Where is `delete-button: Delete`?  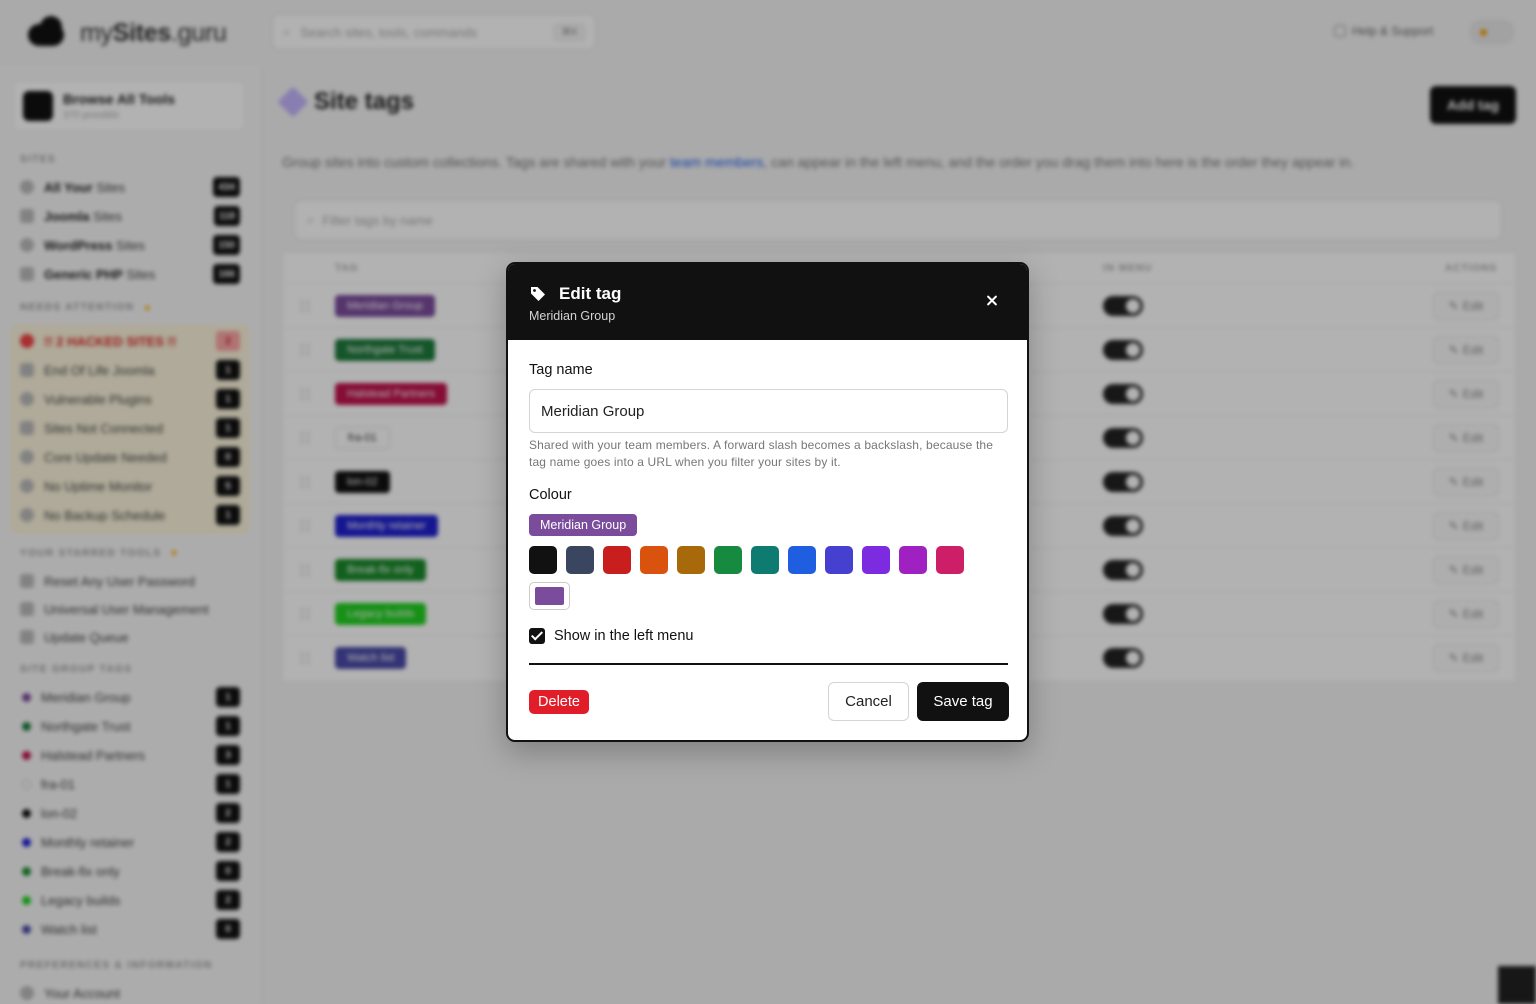
delete-button: Delete is located at coordinates (559, 702).